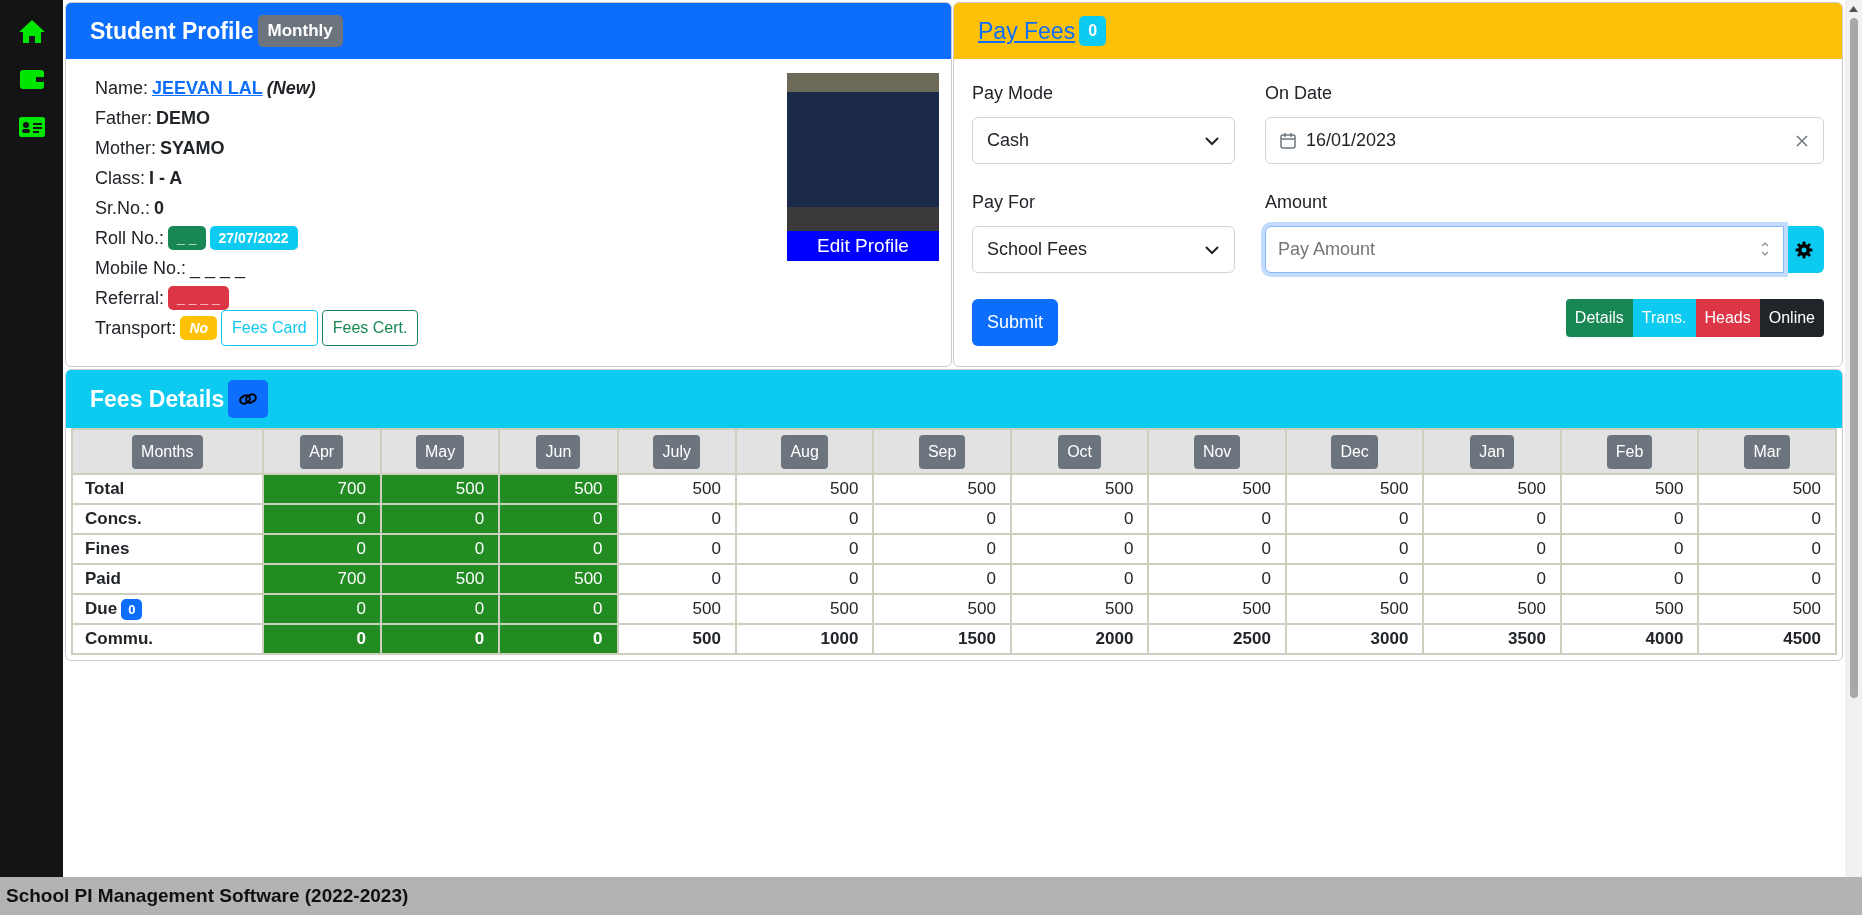 The image size is (1862, 915). Describe the element at coordinates (1103, 249) in the screenshot. I see `pay-for-select: School Fees` at that location.